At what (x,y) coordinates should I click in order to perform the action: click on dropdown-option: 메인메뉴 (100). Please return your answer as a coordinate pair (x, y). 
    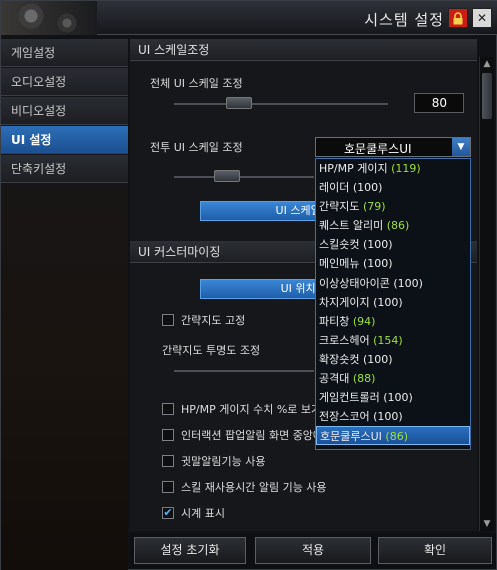
    Looking at the image, I should click on (393, 263).